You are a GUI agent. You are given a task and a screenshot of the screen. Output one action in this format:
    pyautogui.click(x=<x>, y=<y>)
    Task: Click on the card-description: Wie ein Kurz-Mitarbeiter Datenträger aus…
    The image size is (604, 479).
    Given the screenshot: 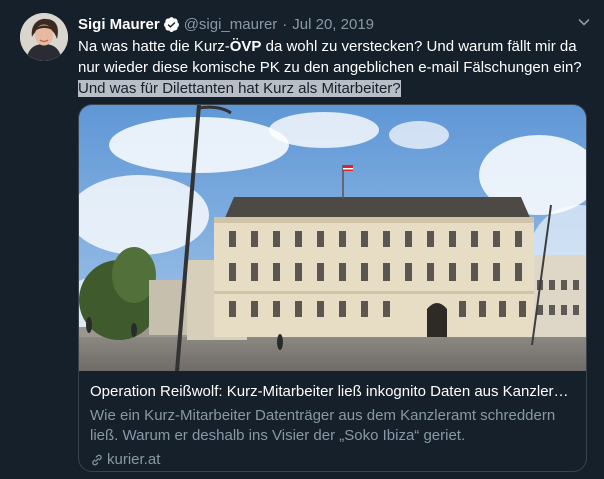 What is the action you would take?
    pyautogui.click(x=323, y=425)
    